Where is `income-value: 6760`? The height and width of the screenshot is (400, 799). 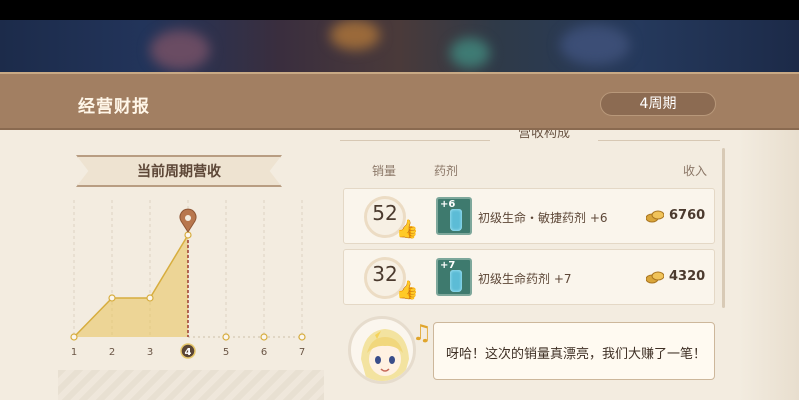
income-value: 6760 is located at coordinates (687, 215).